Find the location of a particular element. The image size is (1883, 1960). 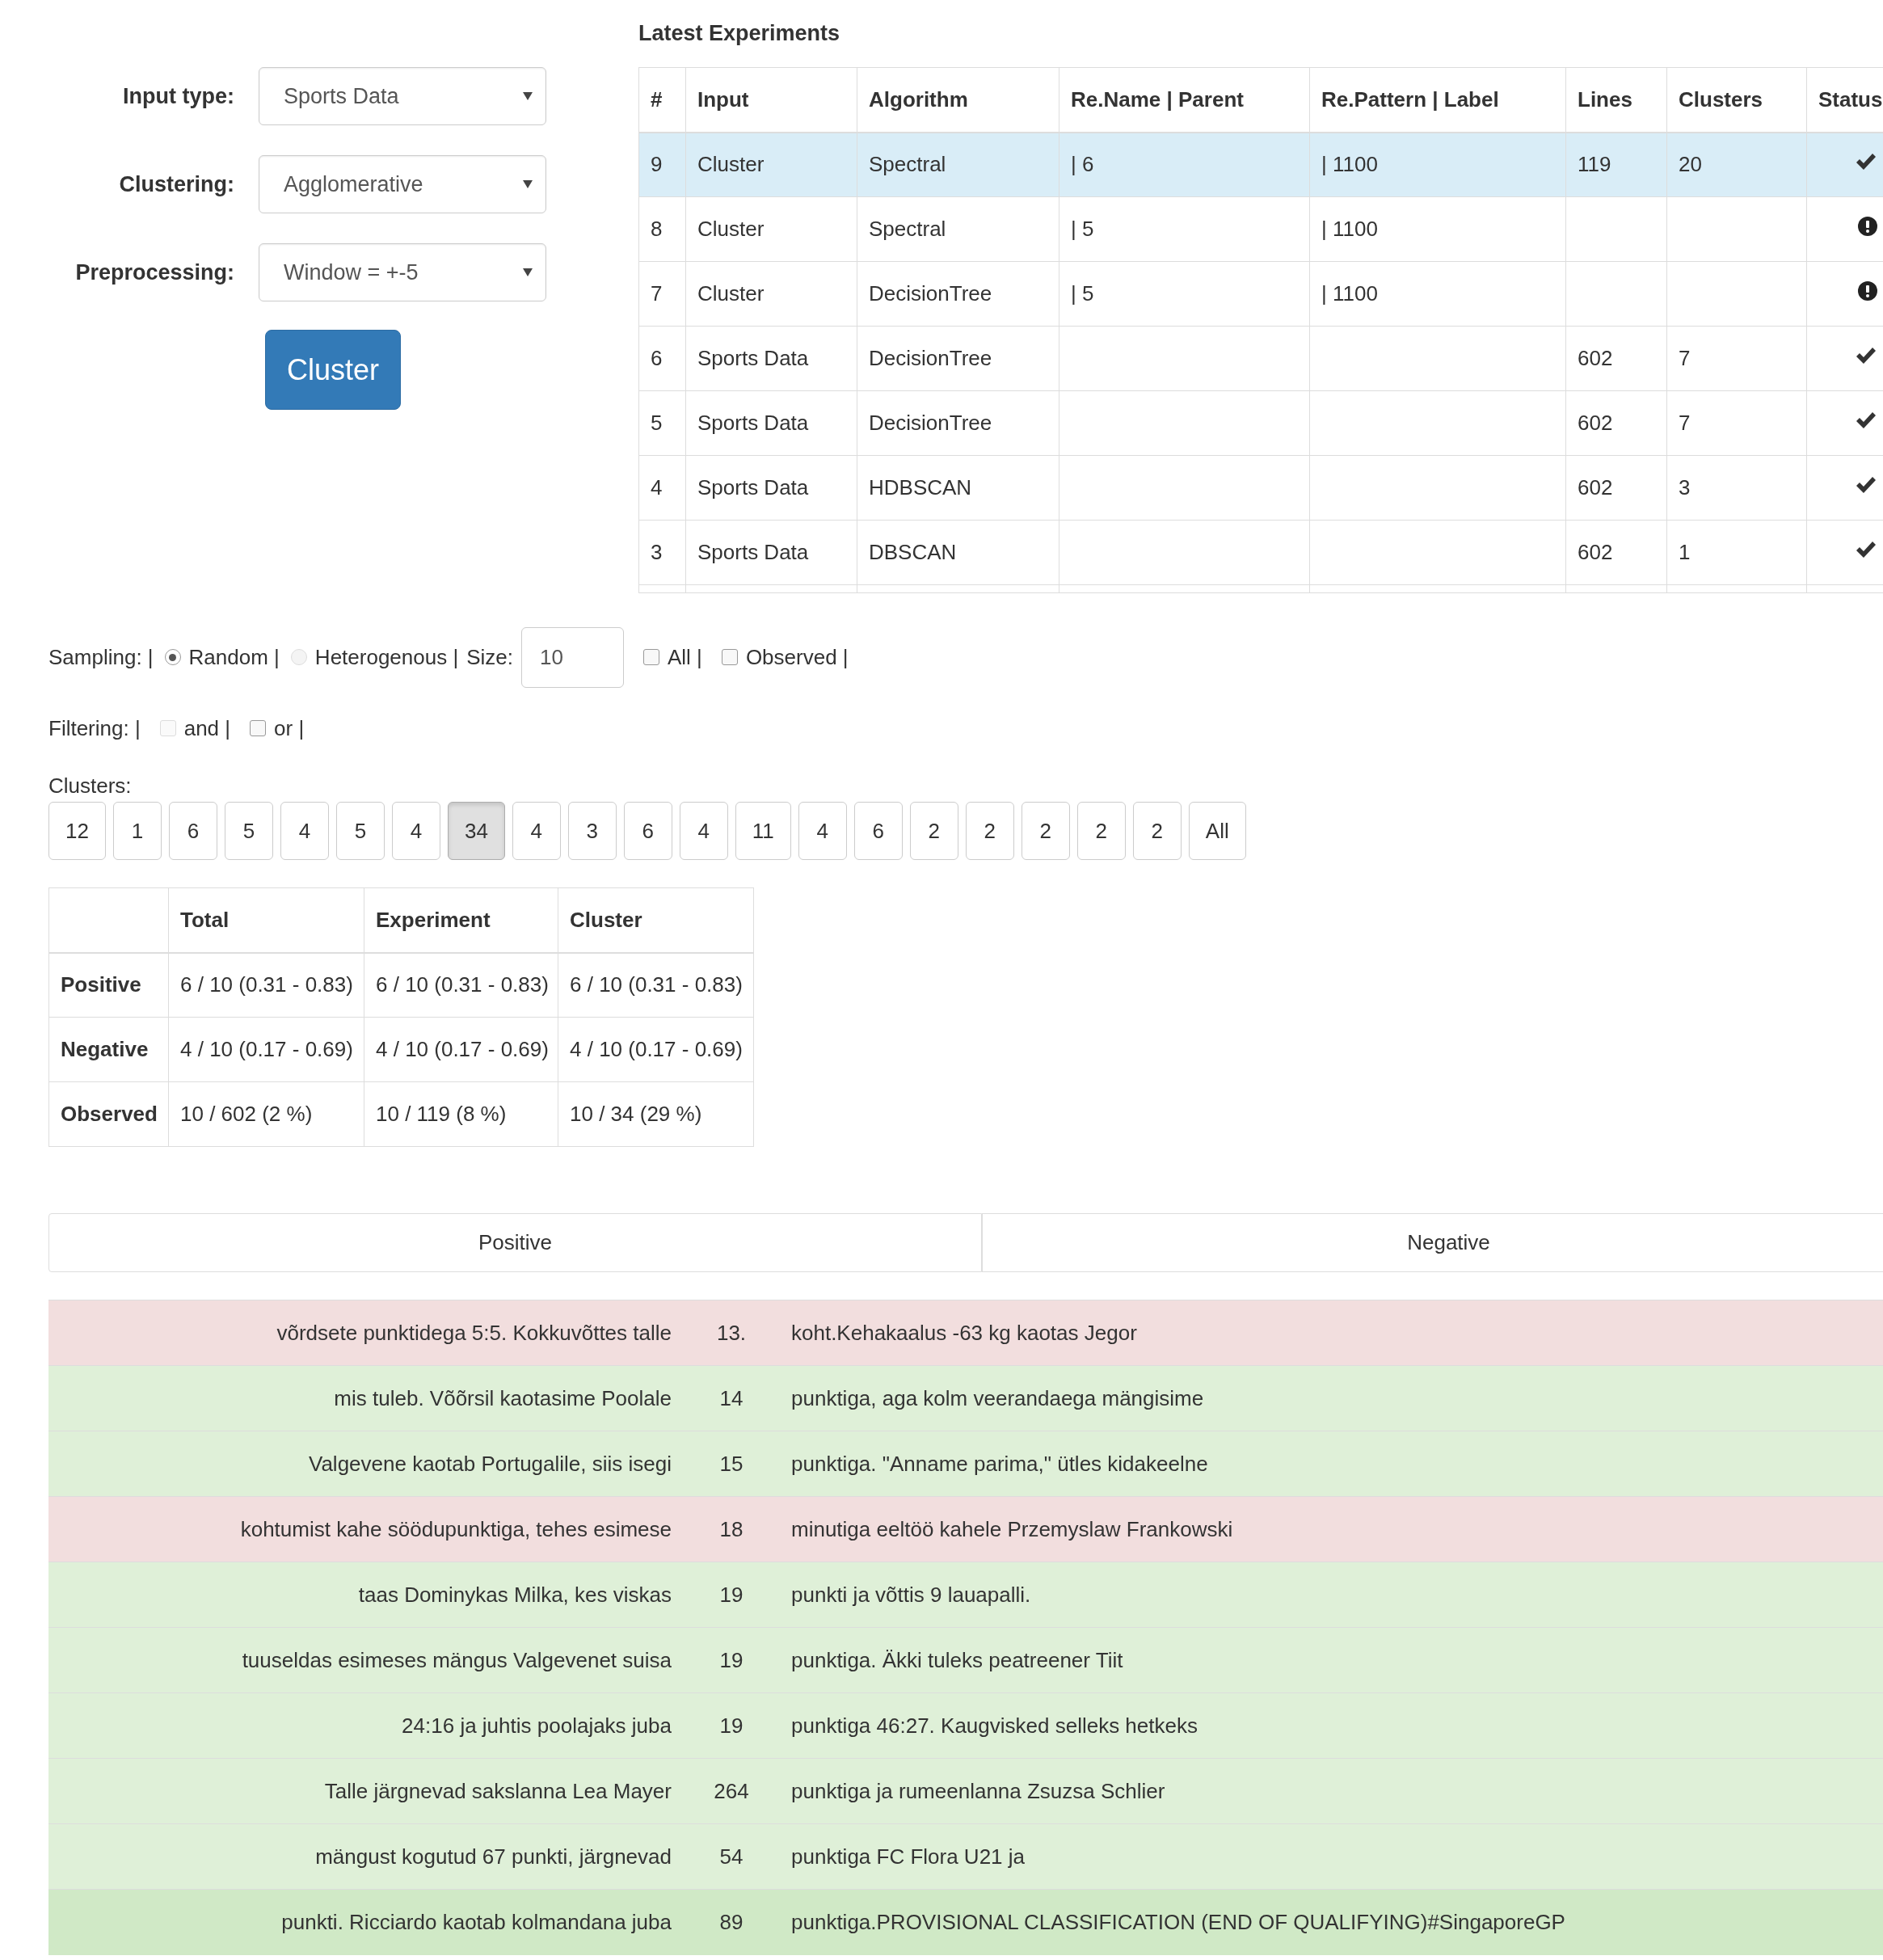

experiment-row: 3 Sports Data DBSCAN 602 1 is located at coordinates (1260, 552).